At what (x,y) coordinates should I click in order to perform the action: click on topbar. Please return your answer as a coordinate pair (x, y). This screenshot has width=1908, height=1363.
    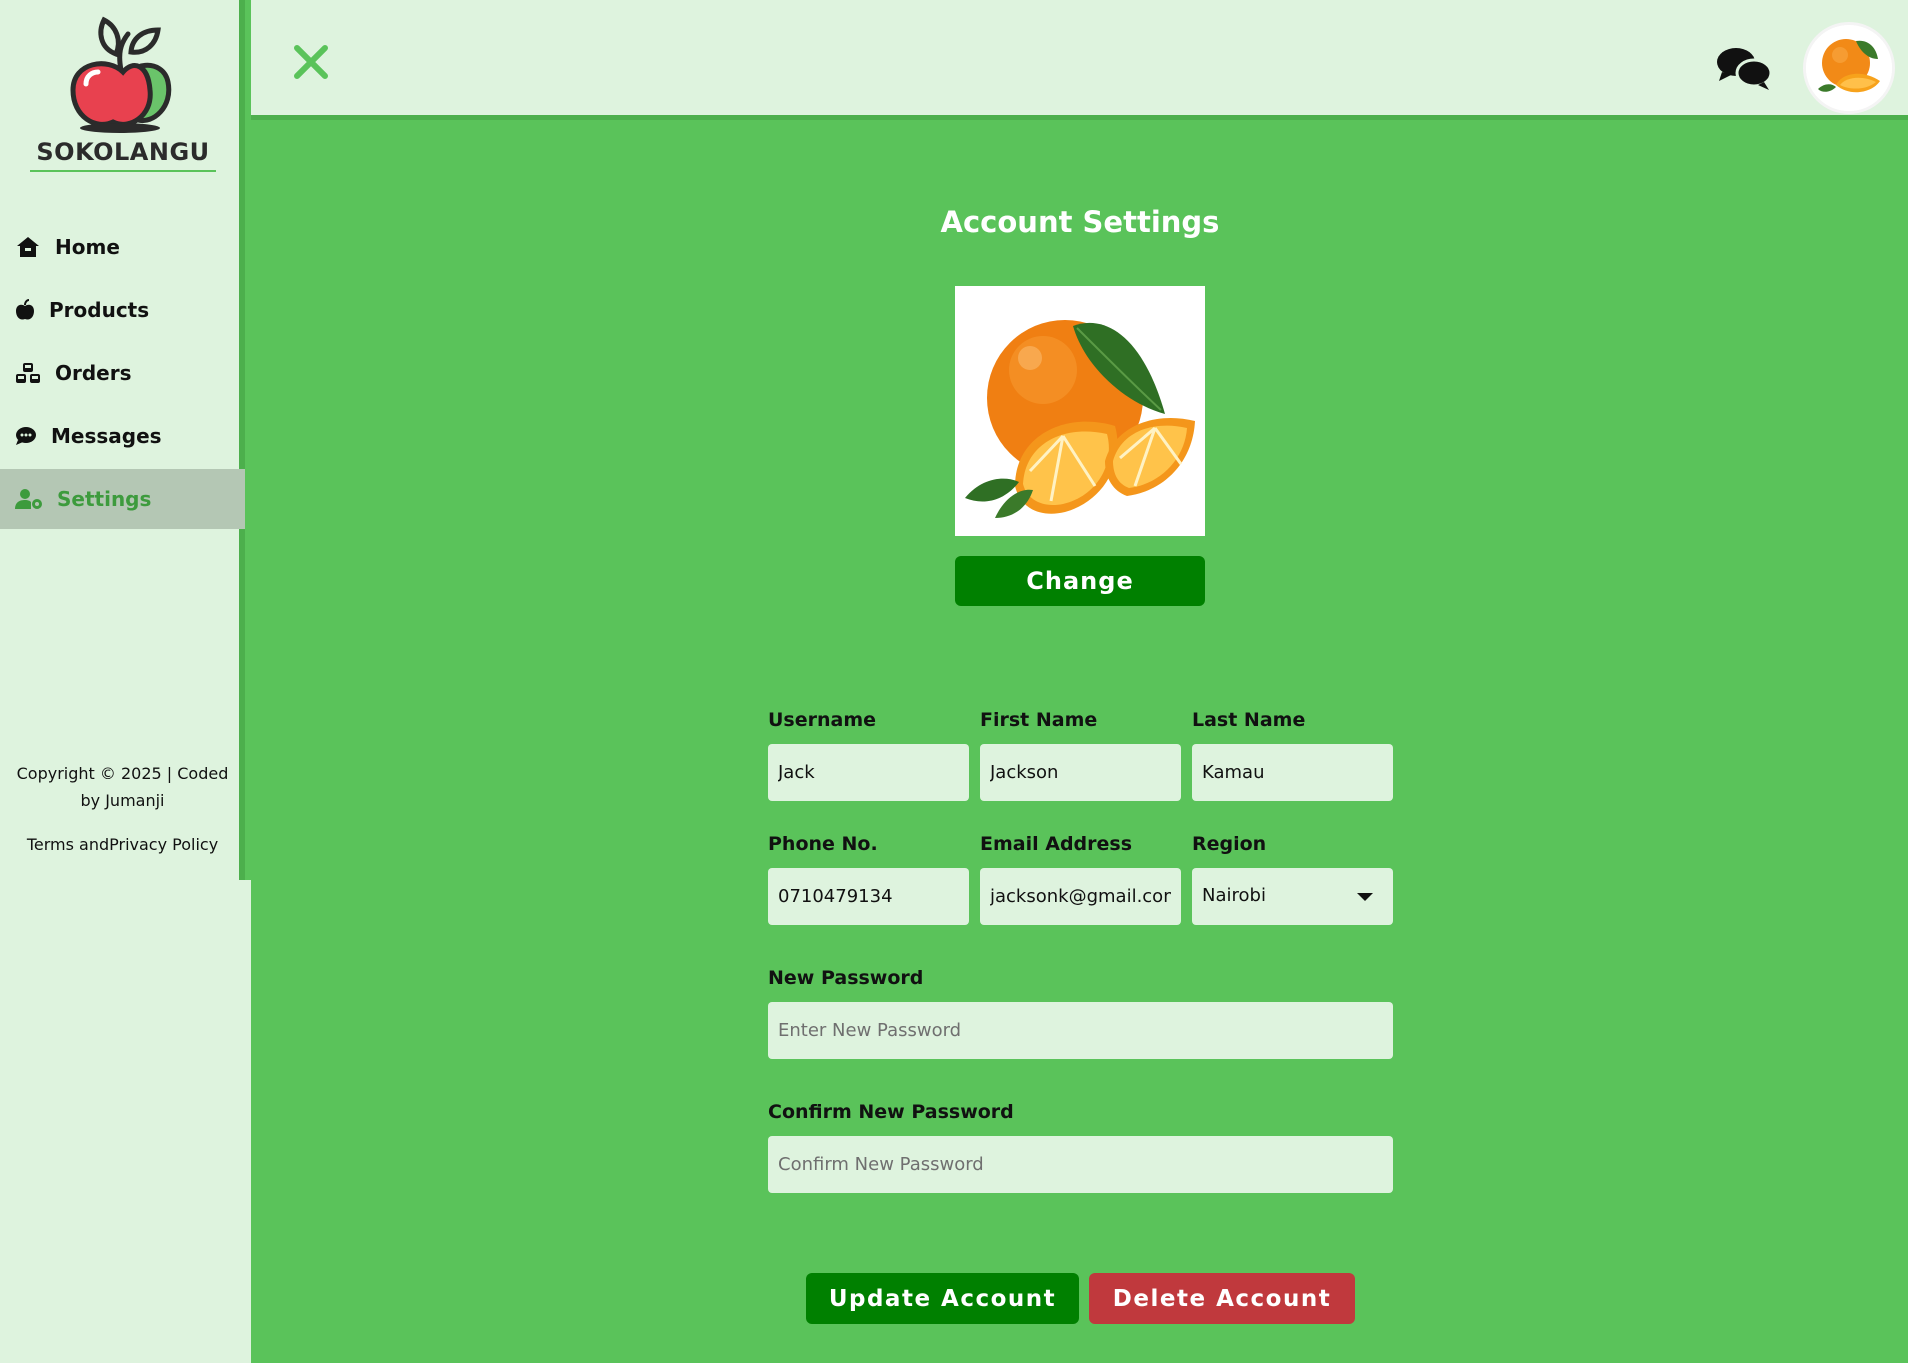
    Looking at the image, I should click on (1079, 60).